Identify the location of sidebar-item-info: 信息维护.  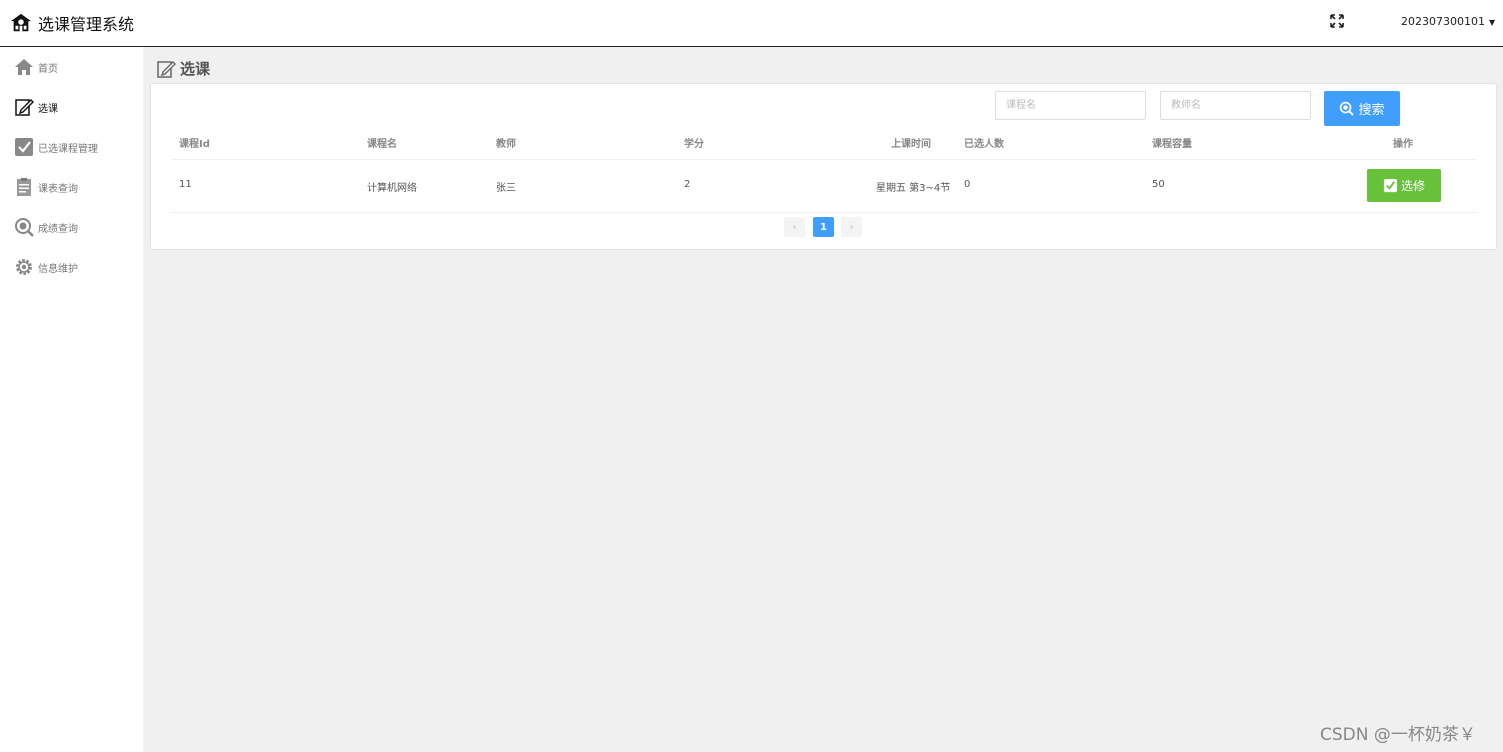
(71, 267).